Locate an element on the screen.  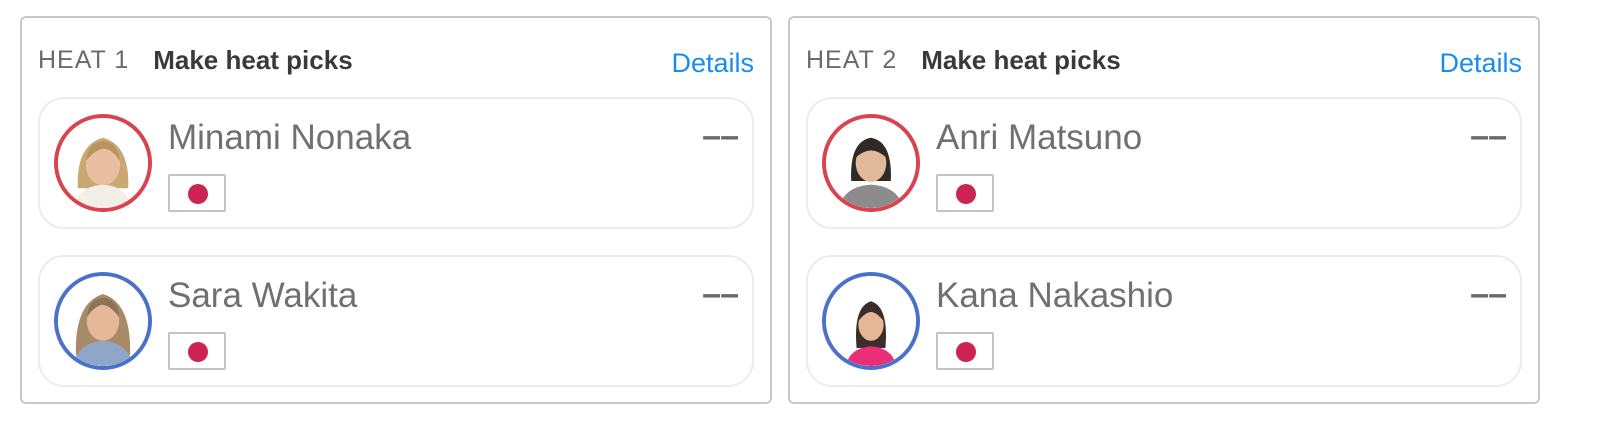
surfer-name: Kana Nakashio is located at coordinates (1055, 295).